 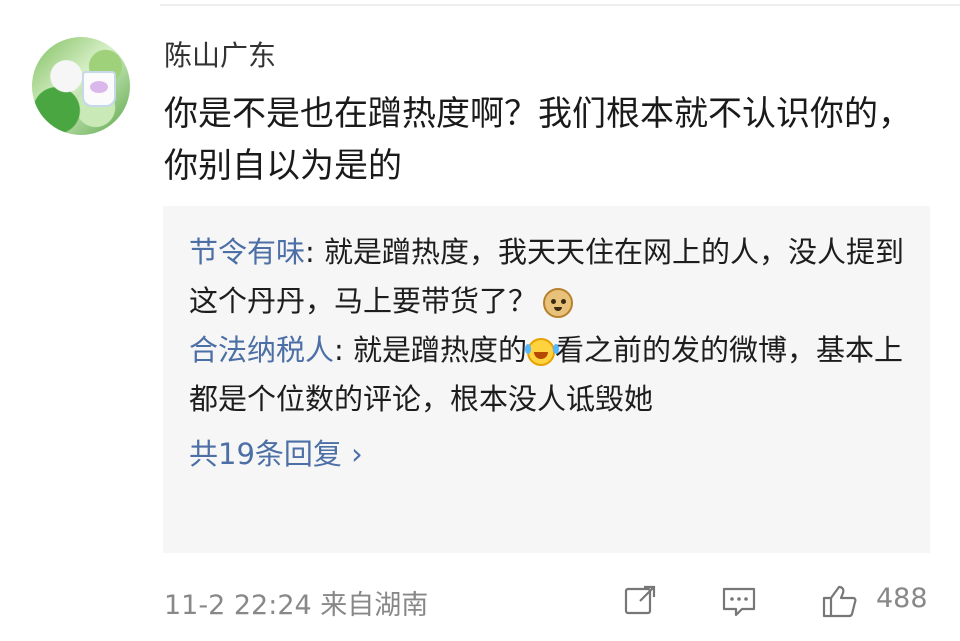 I want to click on reply-text: : 就是蹭热度的, so click(x=431, y=350).